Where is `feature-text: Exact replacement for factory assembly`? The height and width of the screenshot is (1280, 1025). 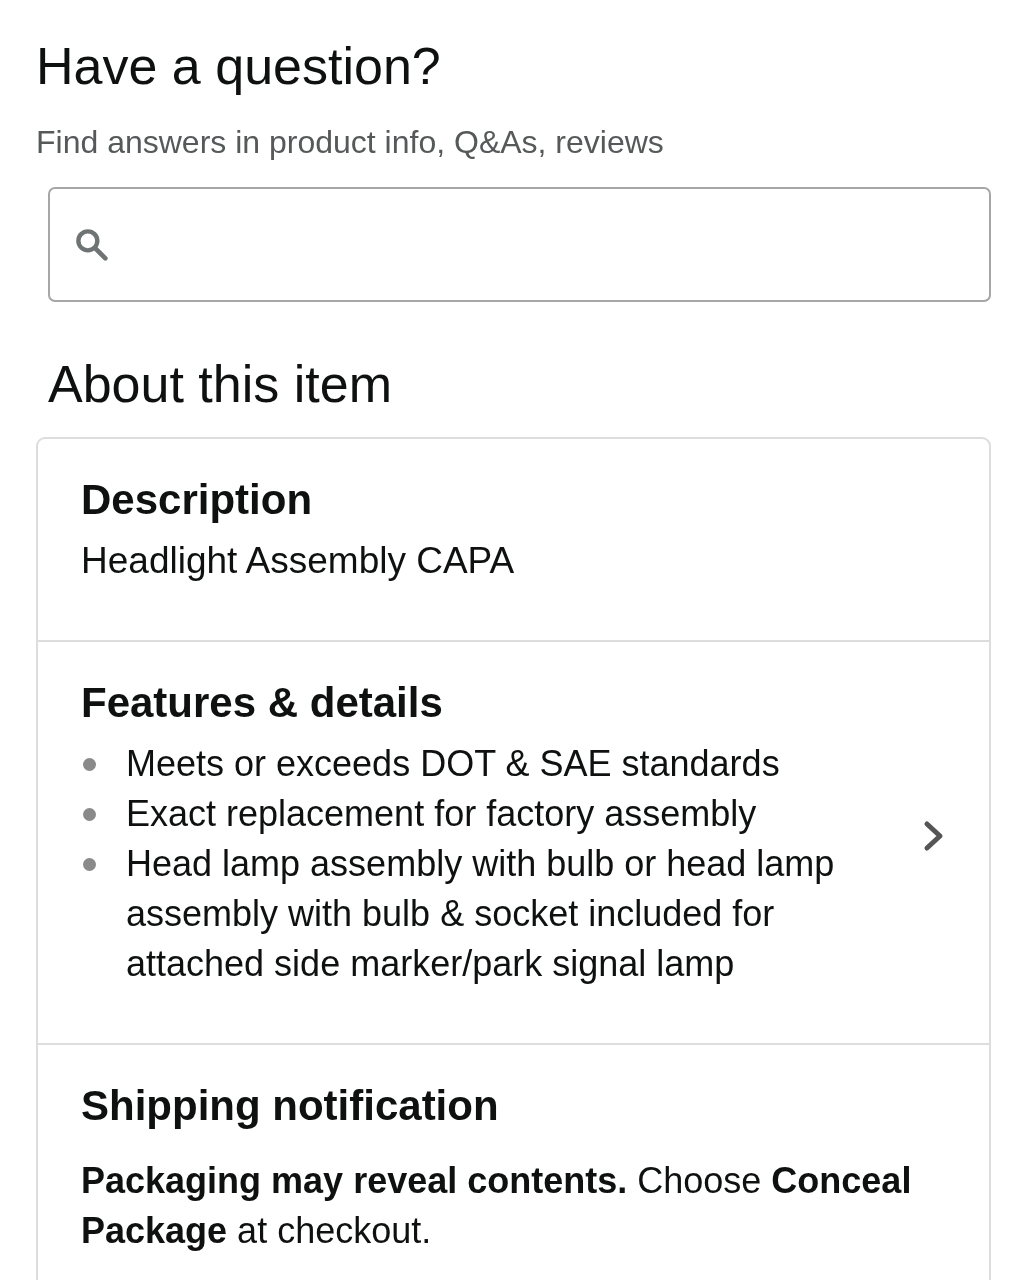
feature-text: Exact replacement for factory assembly is located at coordinates (441, 814).